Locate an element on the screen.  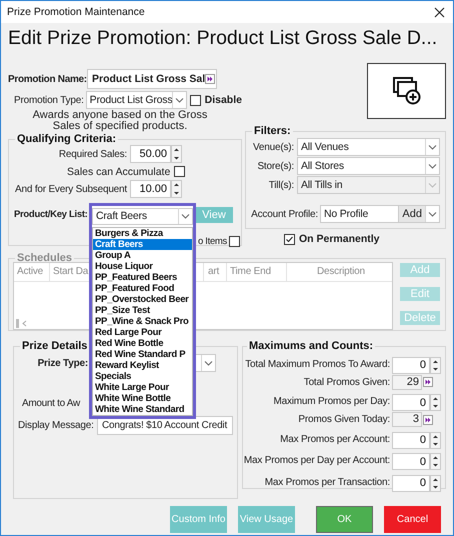
field-label: Max Promos per Account: is located at coordinates (335, 439).